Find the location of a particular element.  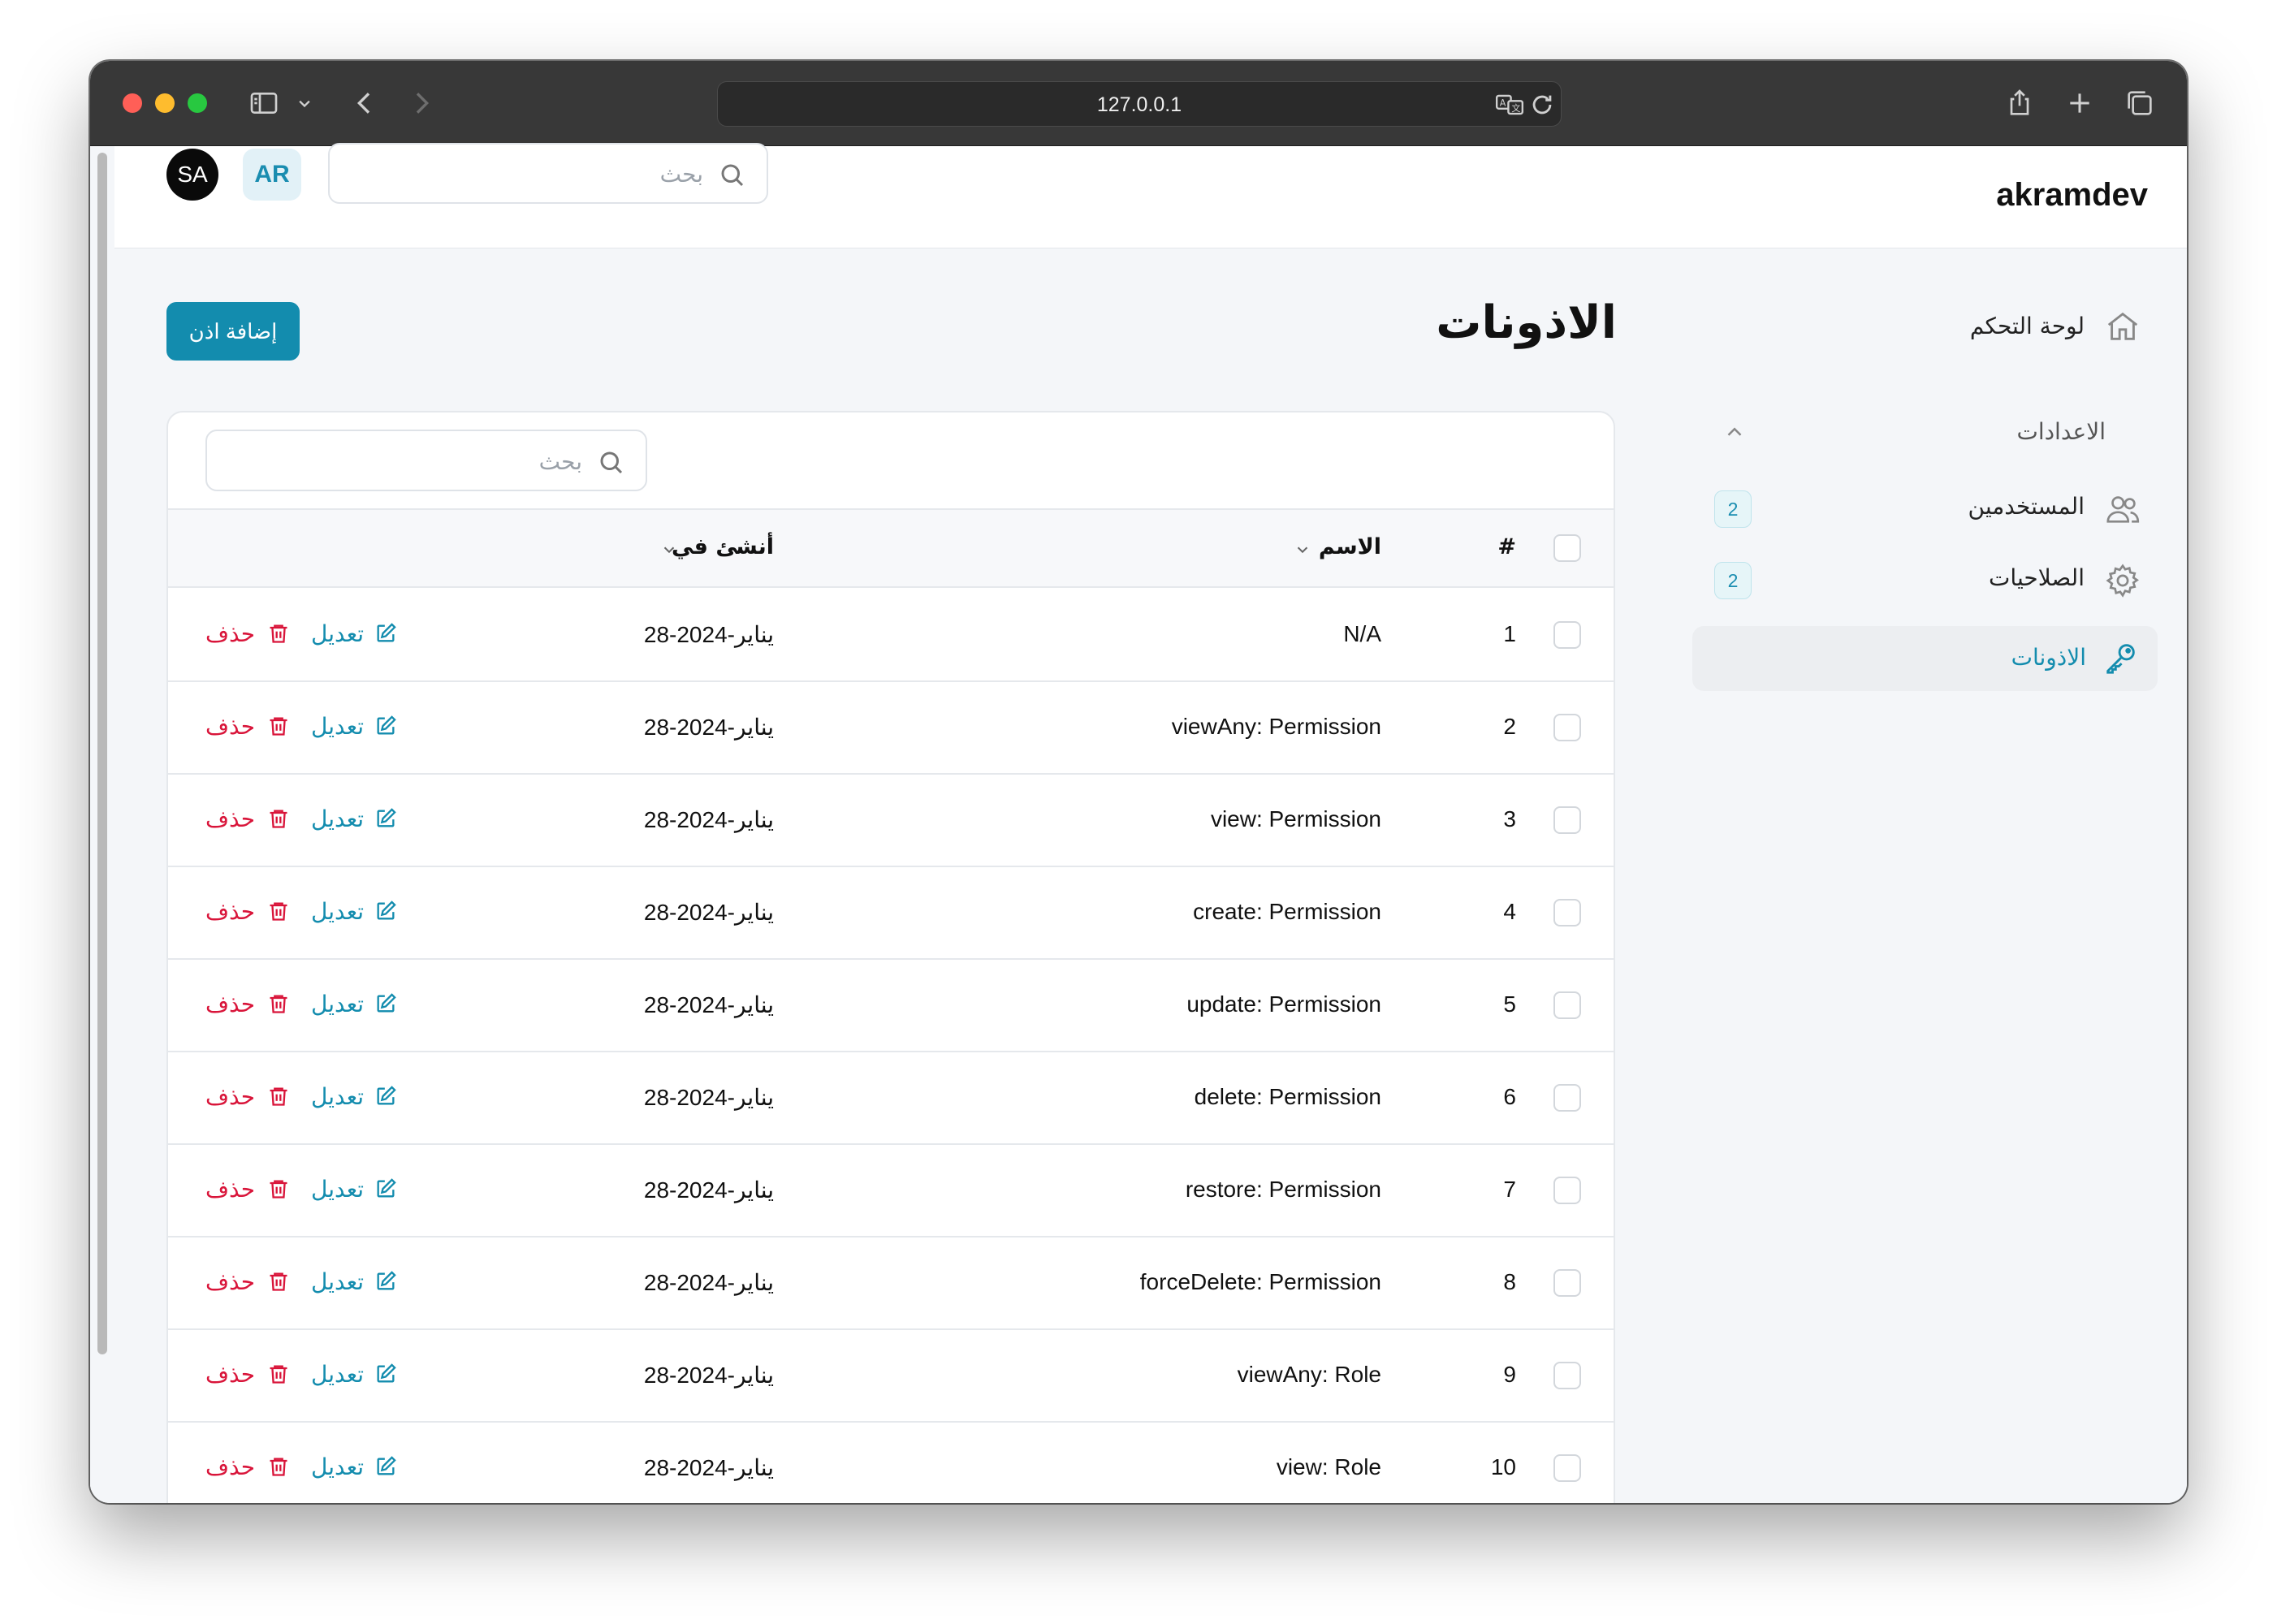

minimize-window-button is located at coordinates (165, 103).